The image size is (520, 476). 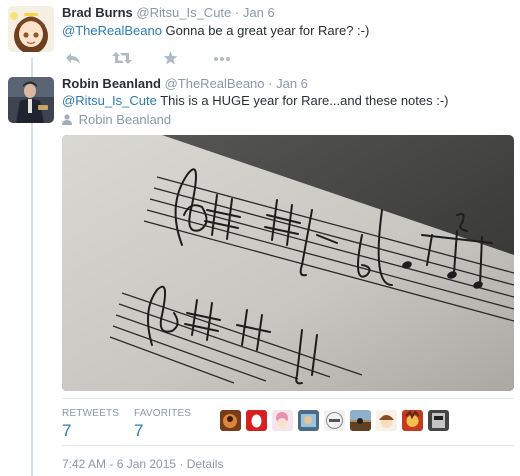 I want to click on reply-icon, so click(x=73, y=59).